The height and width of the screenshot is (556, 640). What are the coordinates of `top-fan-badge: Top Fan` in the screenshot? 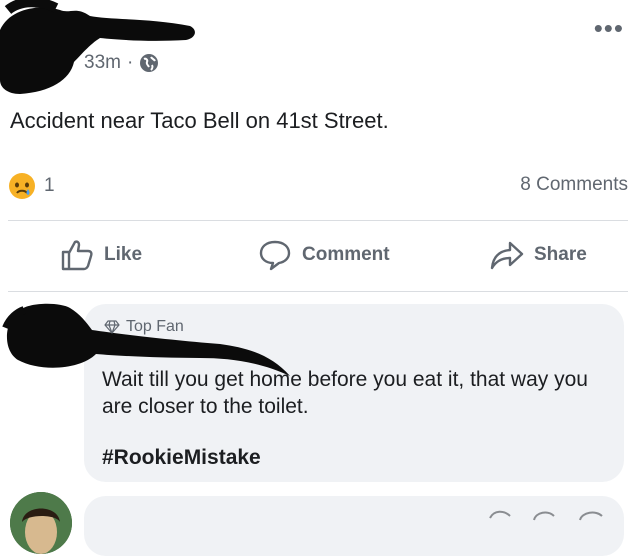 It's located at (144, 327).